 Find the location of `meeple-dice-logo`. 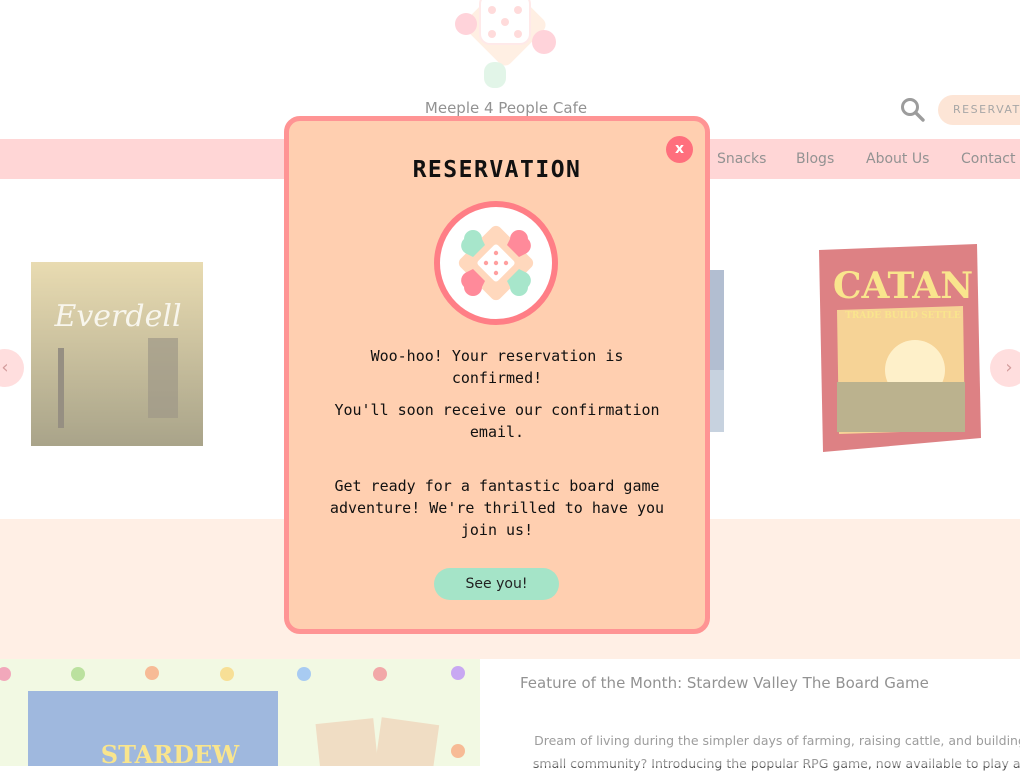

meeple-dice-logo is located at coordinates (496, 263).